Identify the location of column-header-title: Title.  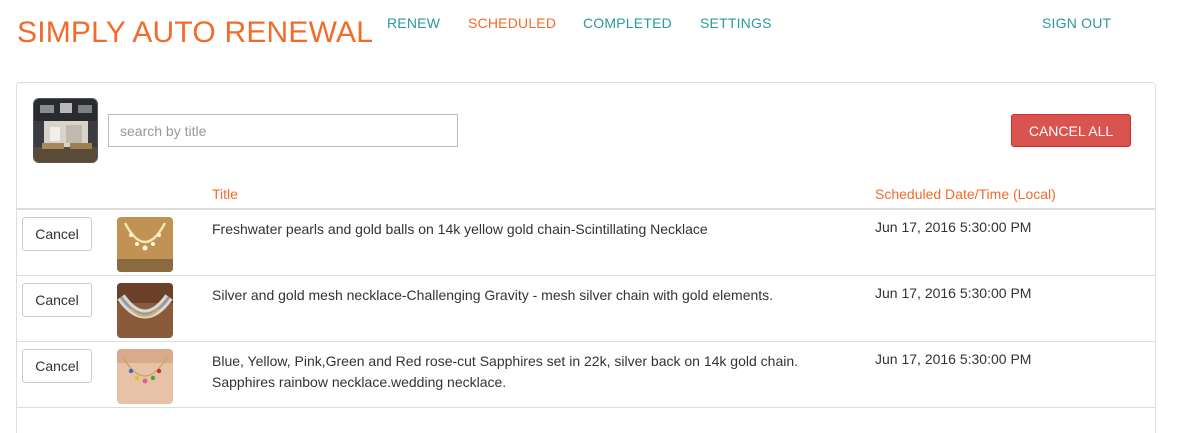
(225, 194).